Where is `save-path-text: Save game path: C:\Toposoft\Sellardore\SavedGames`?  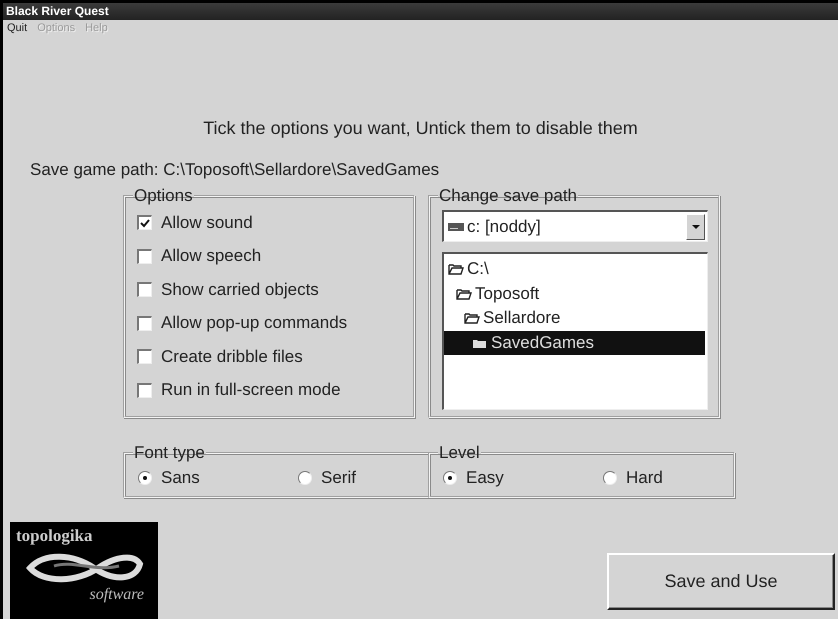 save-path-text: Save game path: C:\Toposoft\Sellardore\SavedGames is located at coordinates (235, 170).